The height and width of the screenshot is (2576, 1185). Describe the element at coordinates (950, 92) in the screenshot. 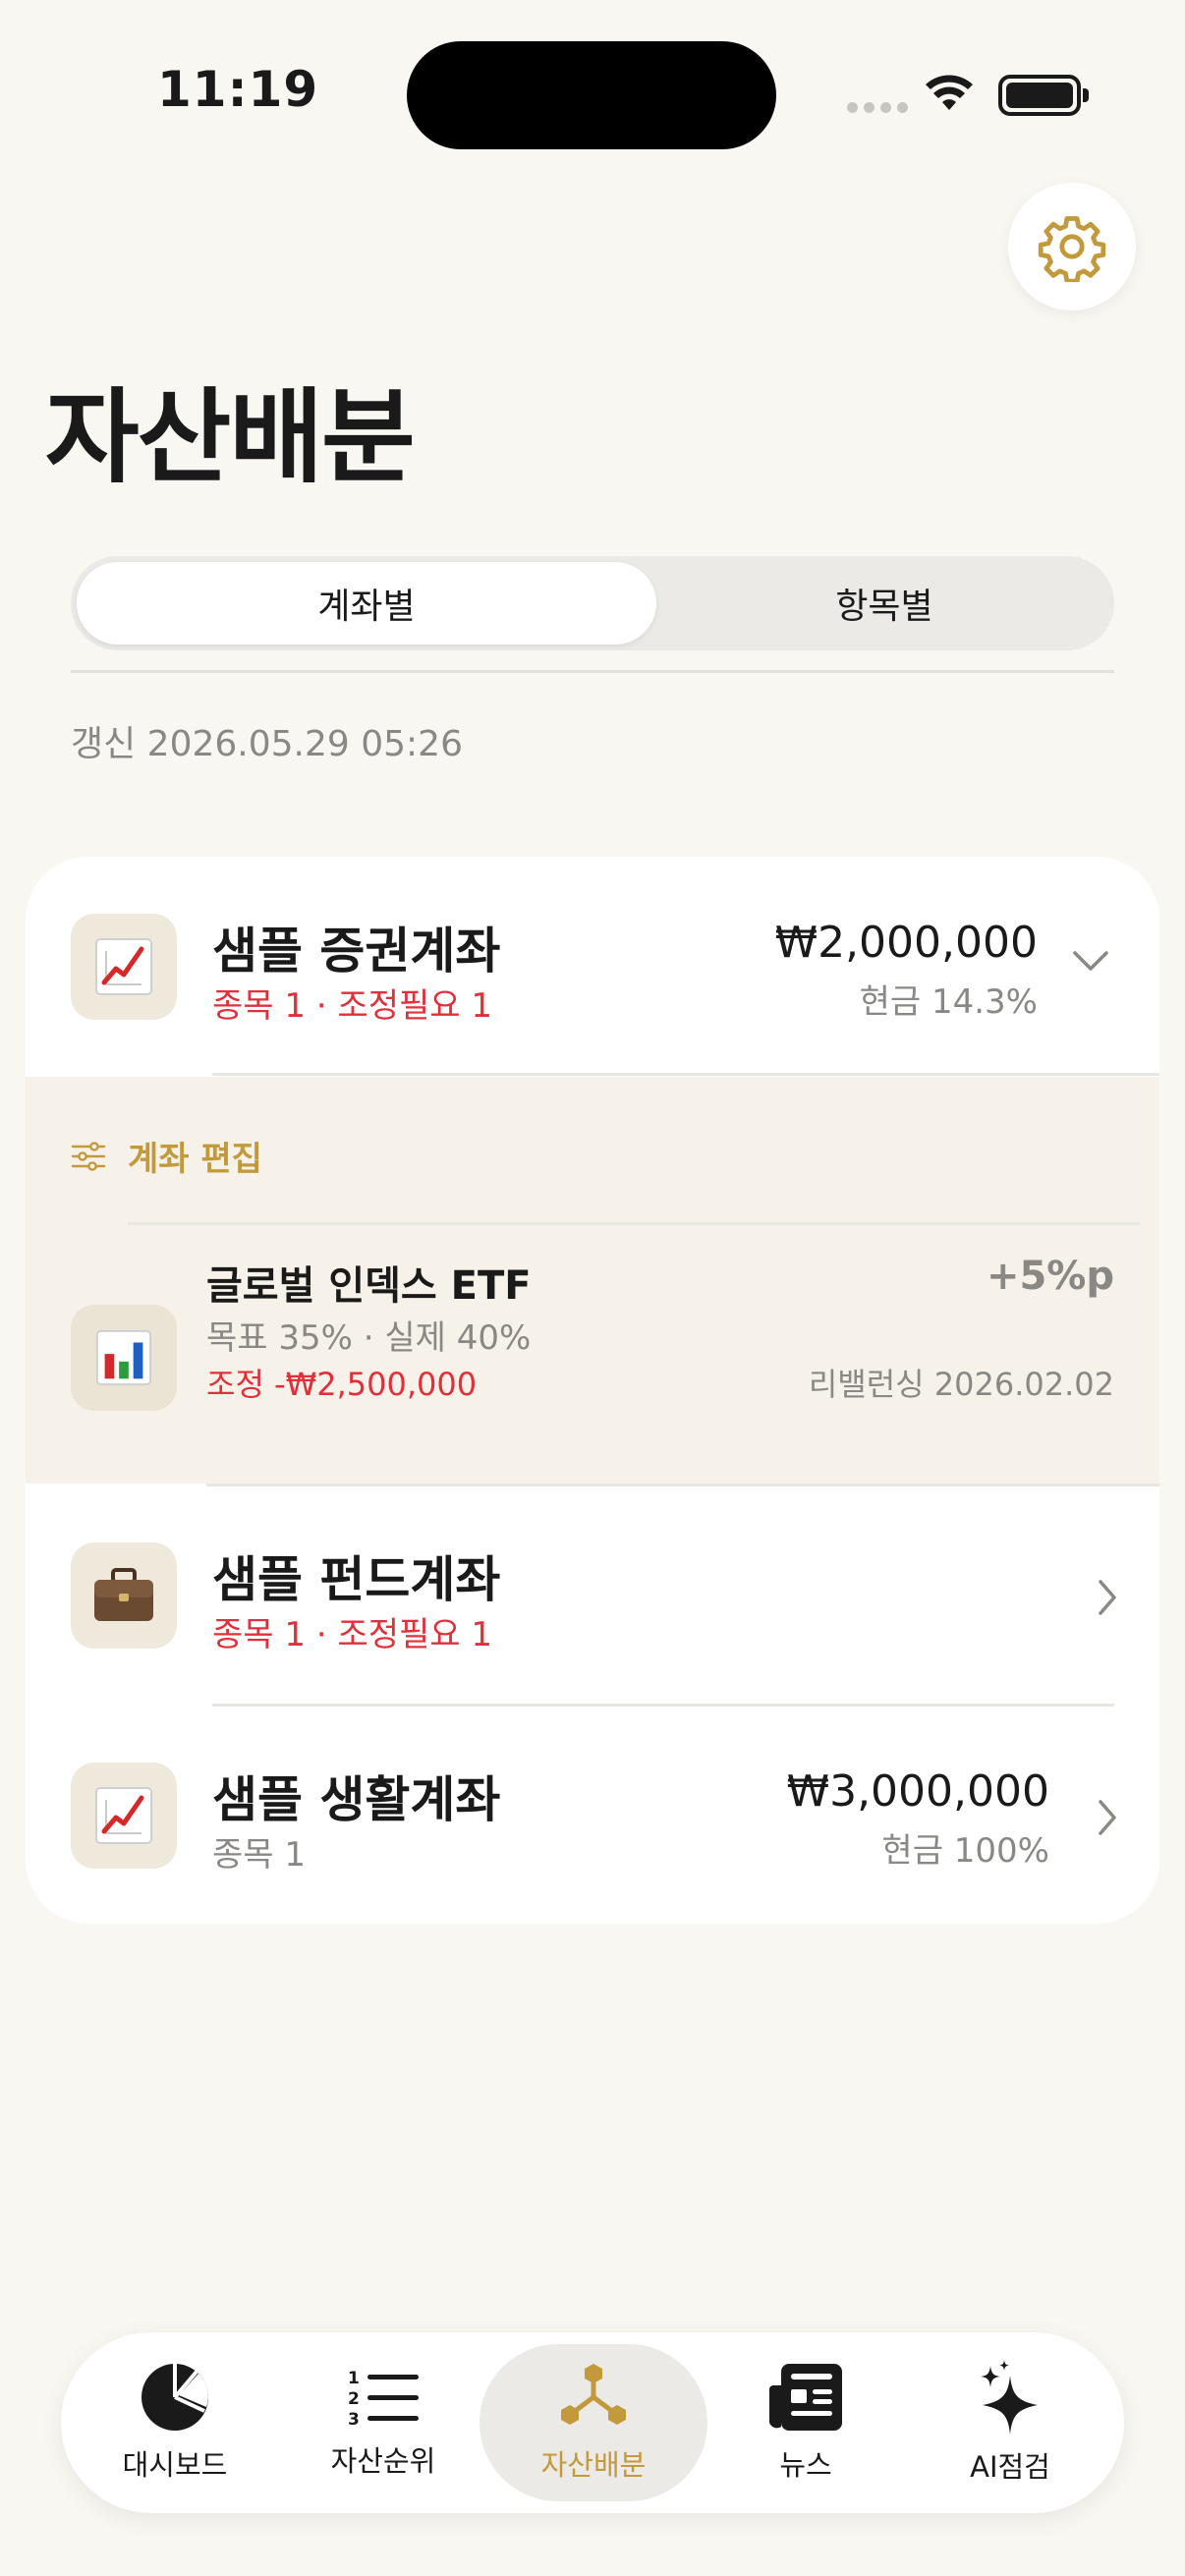

I see `wifi-icon` at that location.